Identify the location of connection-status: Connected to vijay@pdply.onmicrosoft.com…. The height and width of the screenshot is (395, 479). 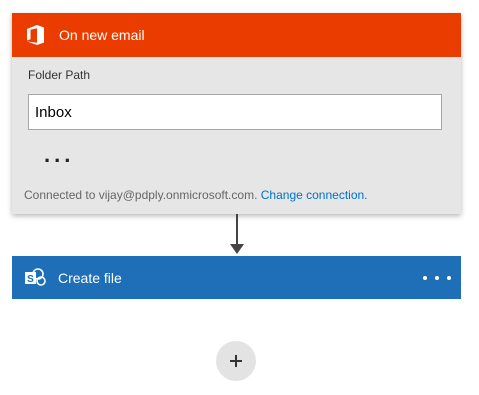
(196, 195).